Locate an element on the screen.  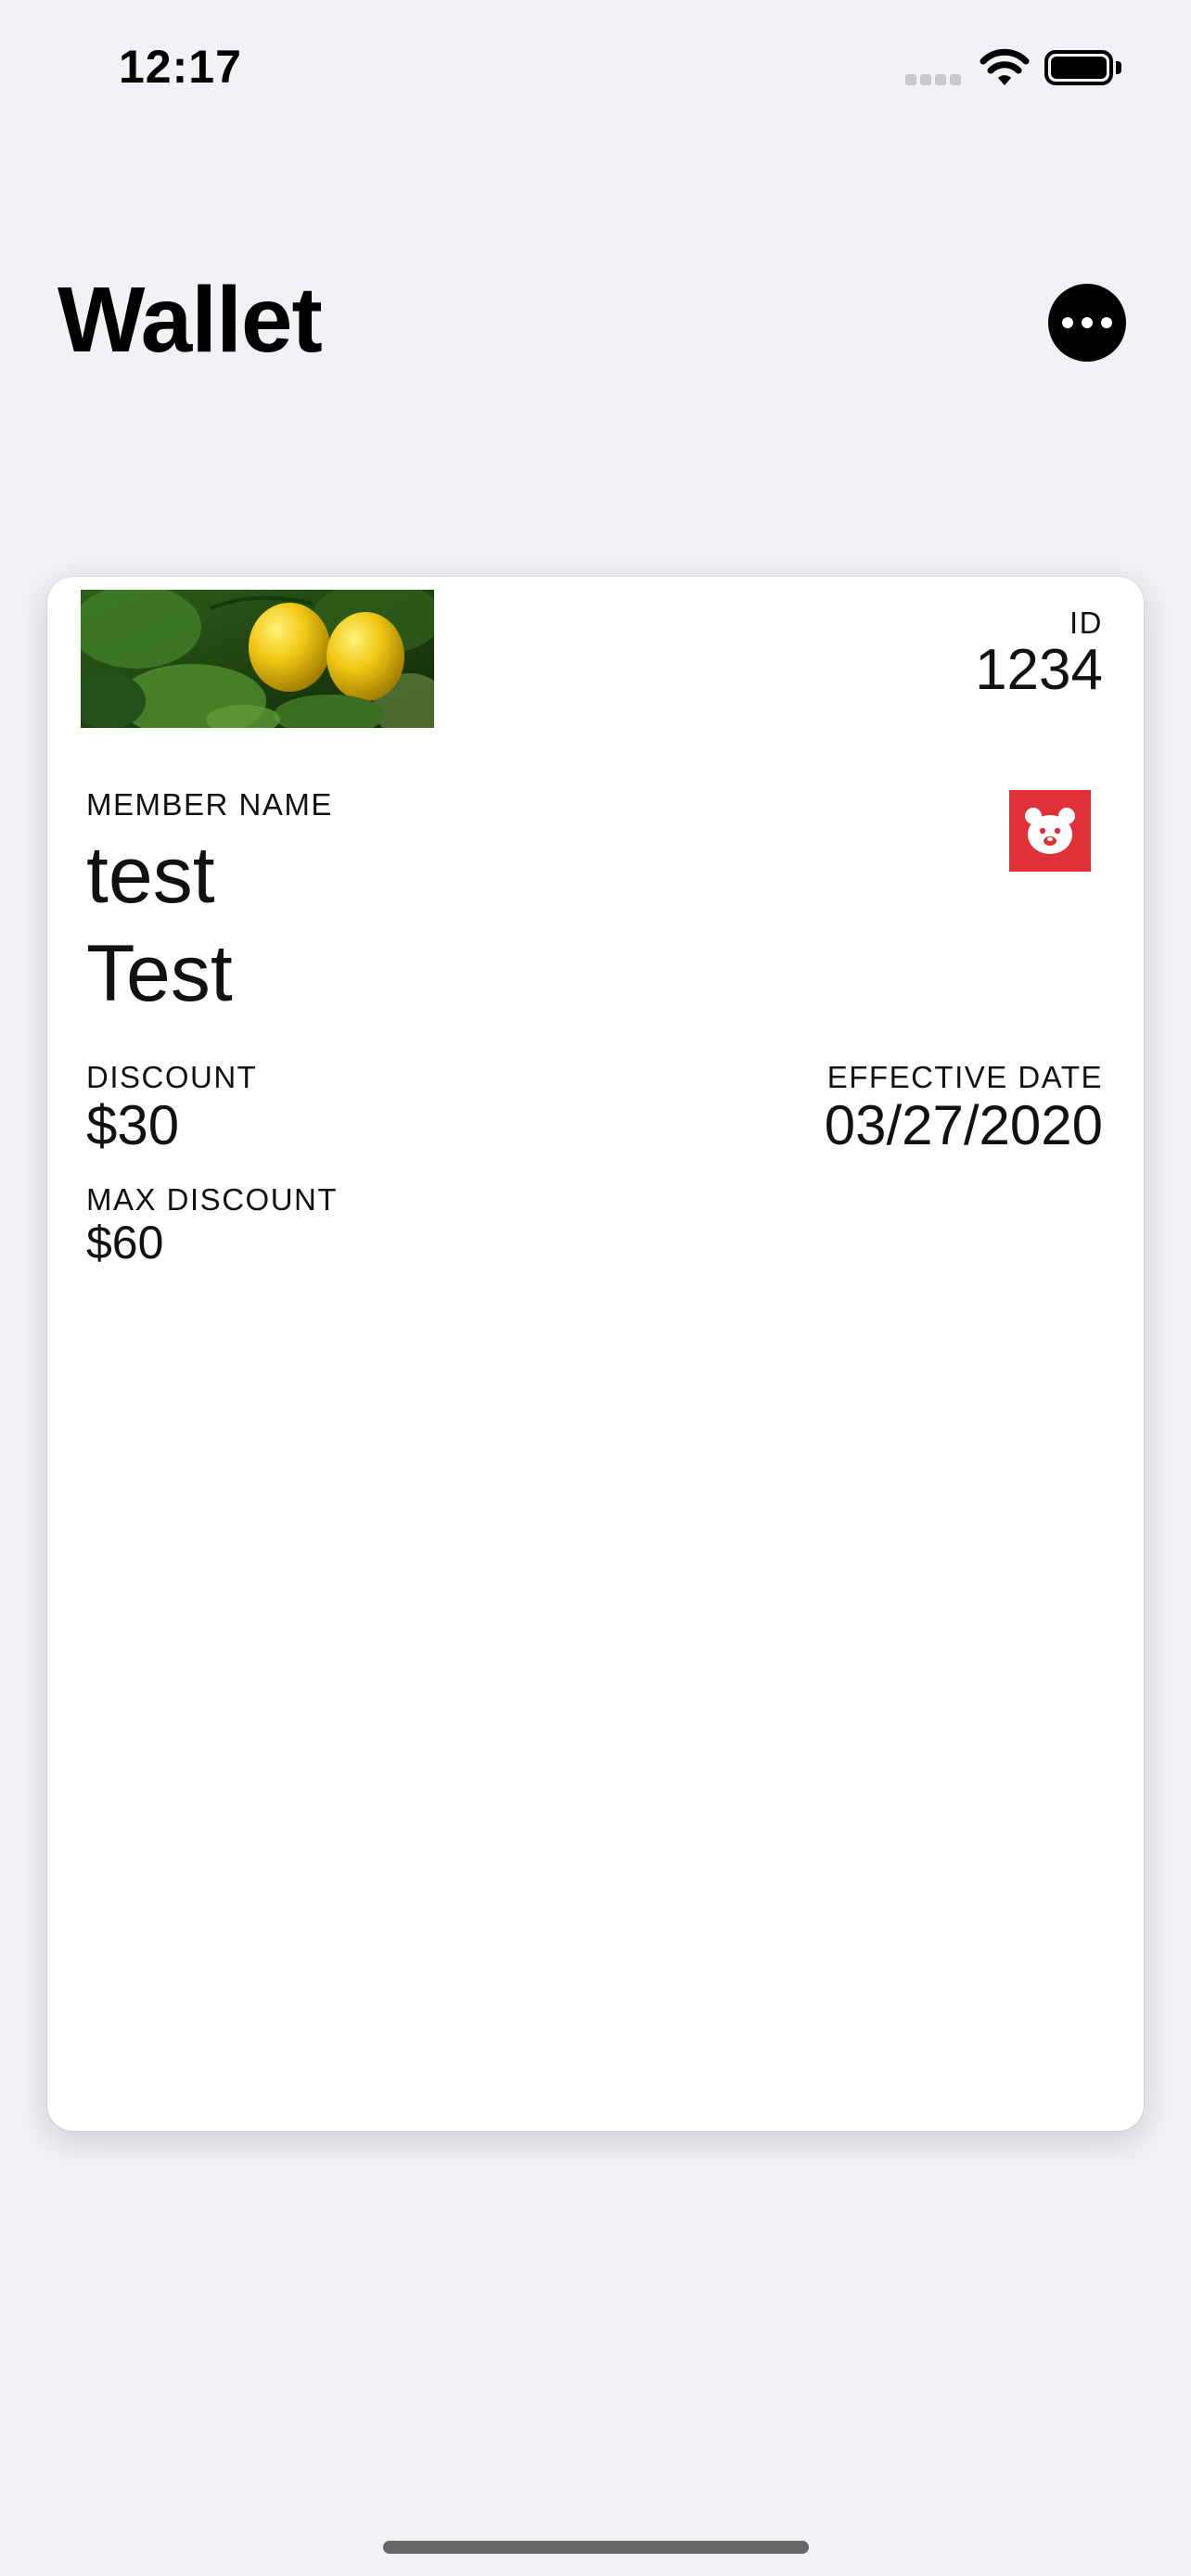
max-discount-label: MAX DISCOUNT is located at coordinates (212, 1199).